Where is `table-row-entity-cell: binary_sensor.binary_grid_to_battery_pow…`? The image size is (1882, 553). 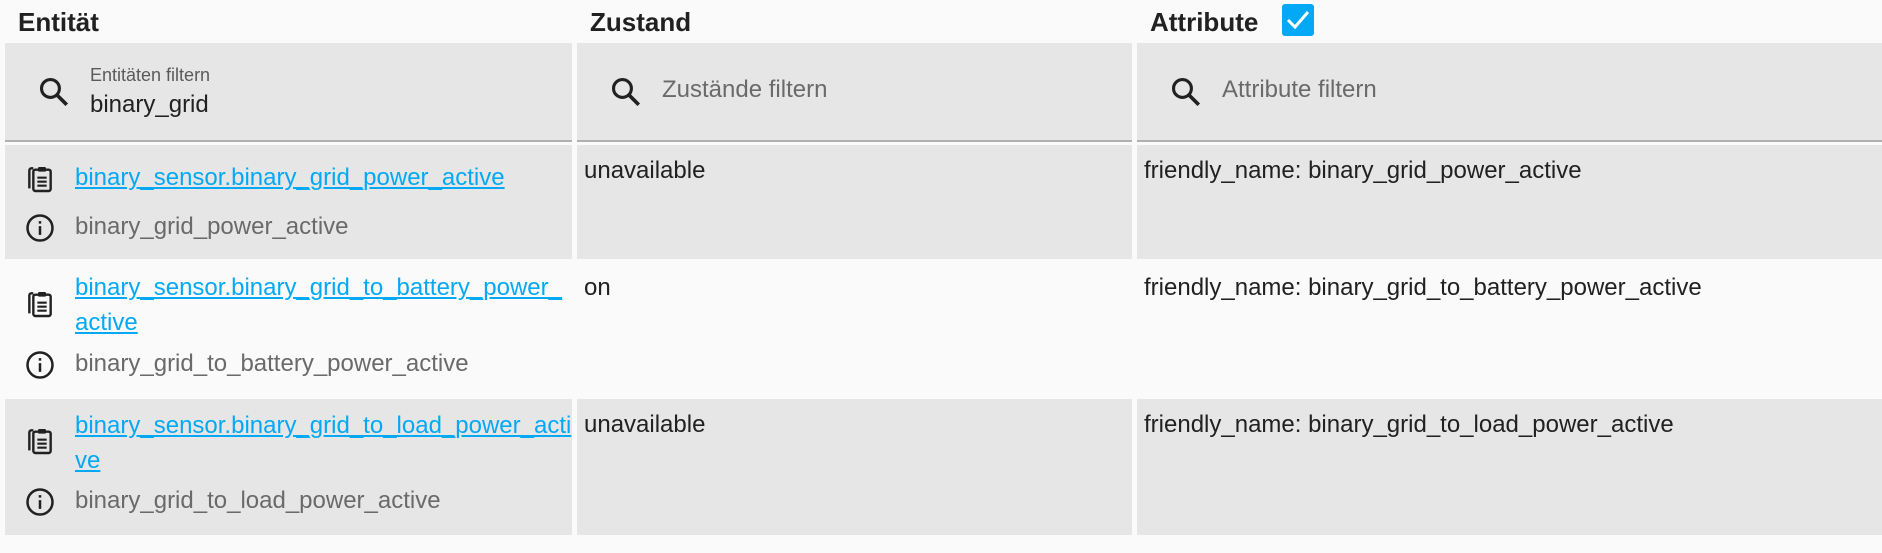
table-row-entity-cell: binary_sensor.binary_grid_to_battery_pow… is located at coordinates (288, 329).